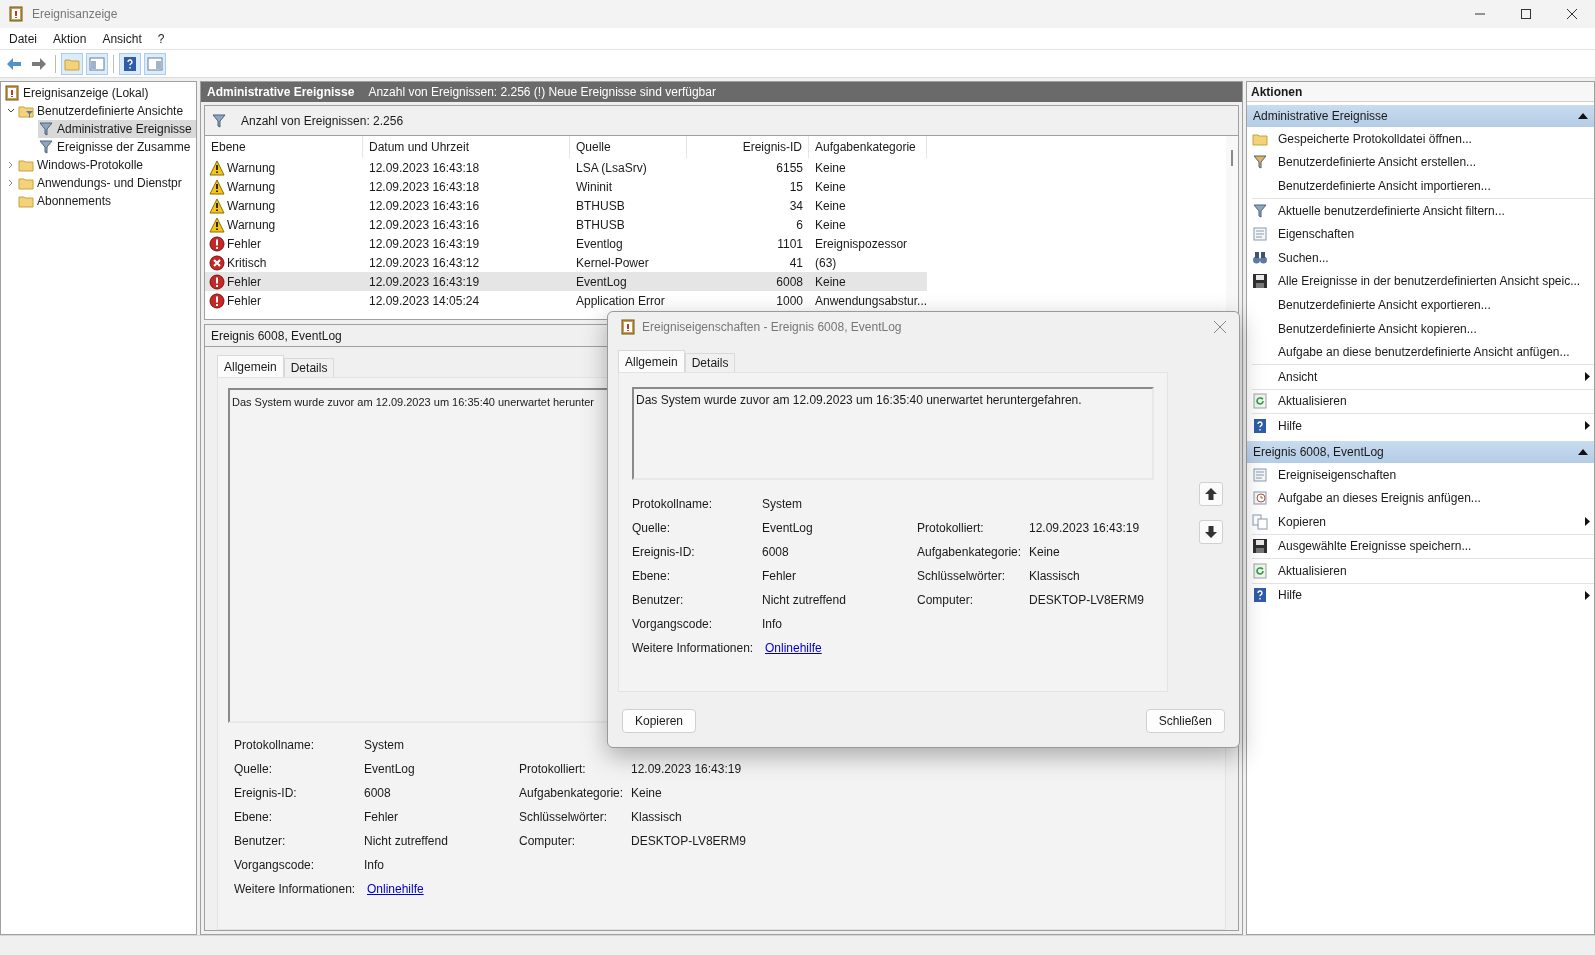 The width and height of the screenshot is (1595, 955). Describe the element at coordinates (868, 147) in the screenshot. I see `column-header: Aufgabenkategorie` at that location.